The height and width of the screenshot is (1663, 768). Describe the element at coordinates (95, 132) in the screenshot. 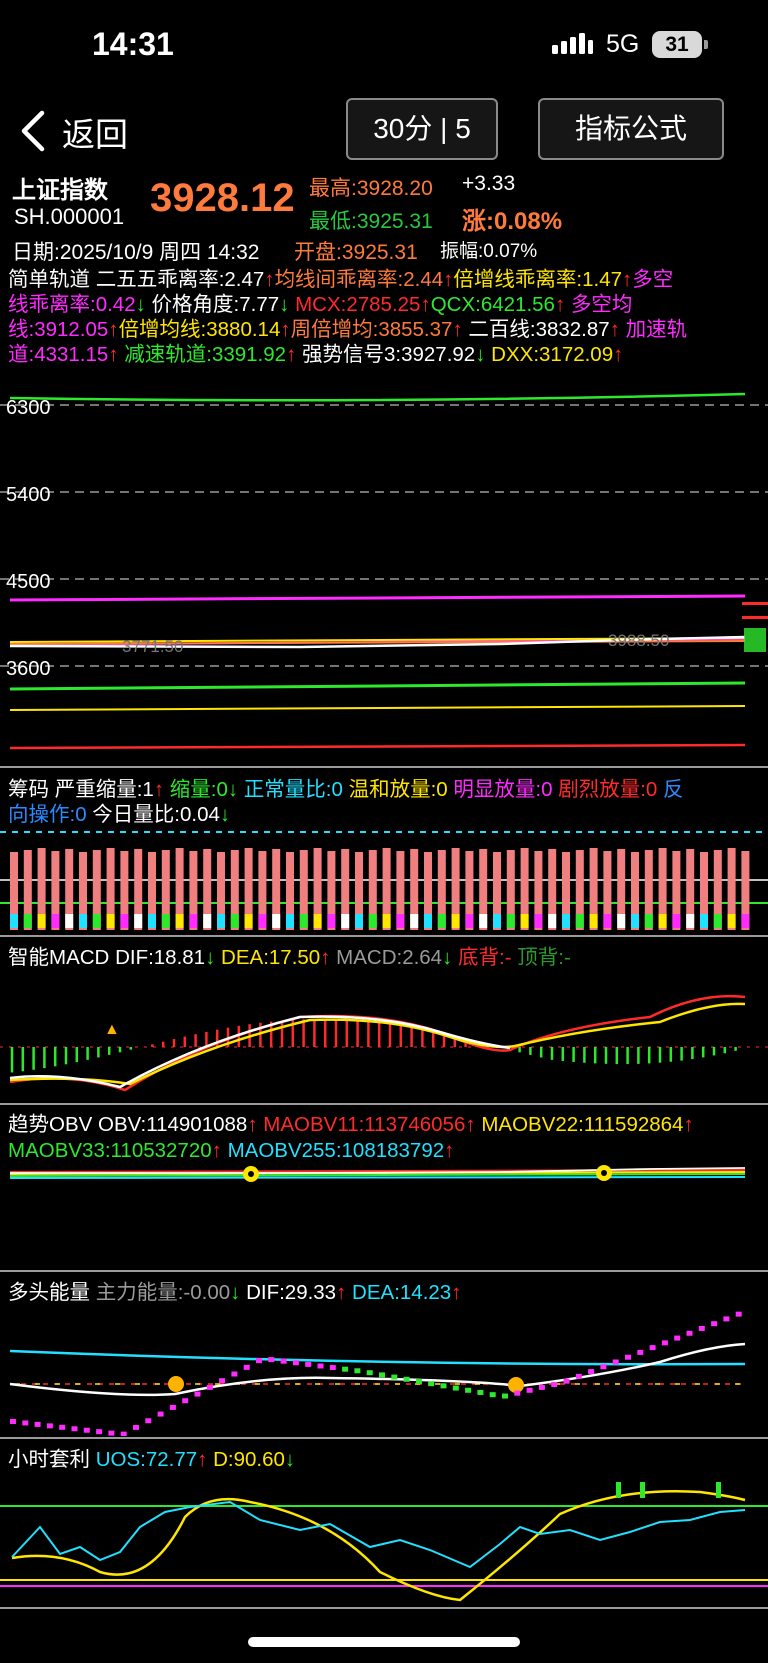

I see `back-button: 返回` at that location.